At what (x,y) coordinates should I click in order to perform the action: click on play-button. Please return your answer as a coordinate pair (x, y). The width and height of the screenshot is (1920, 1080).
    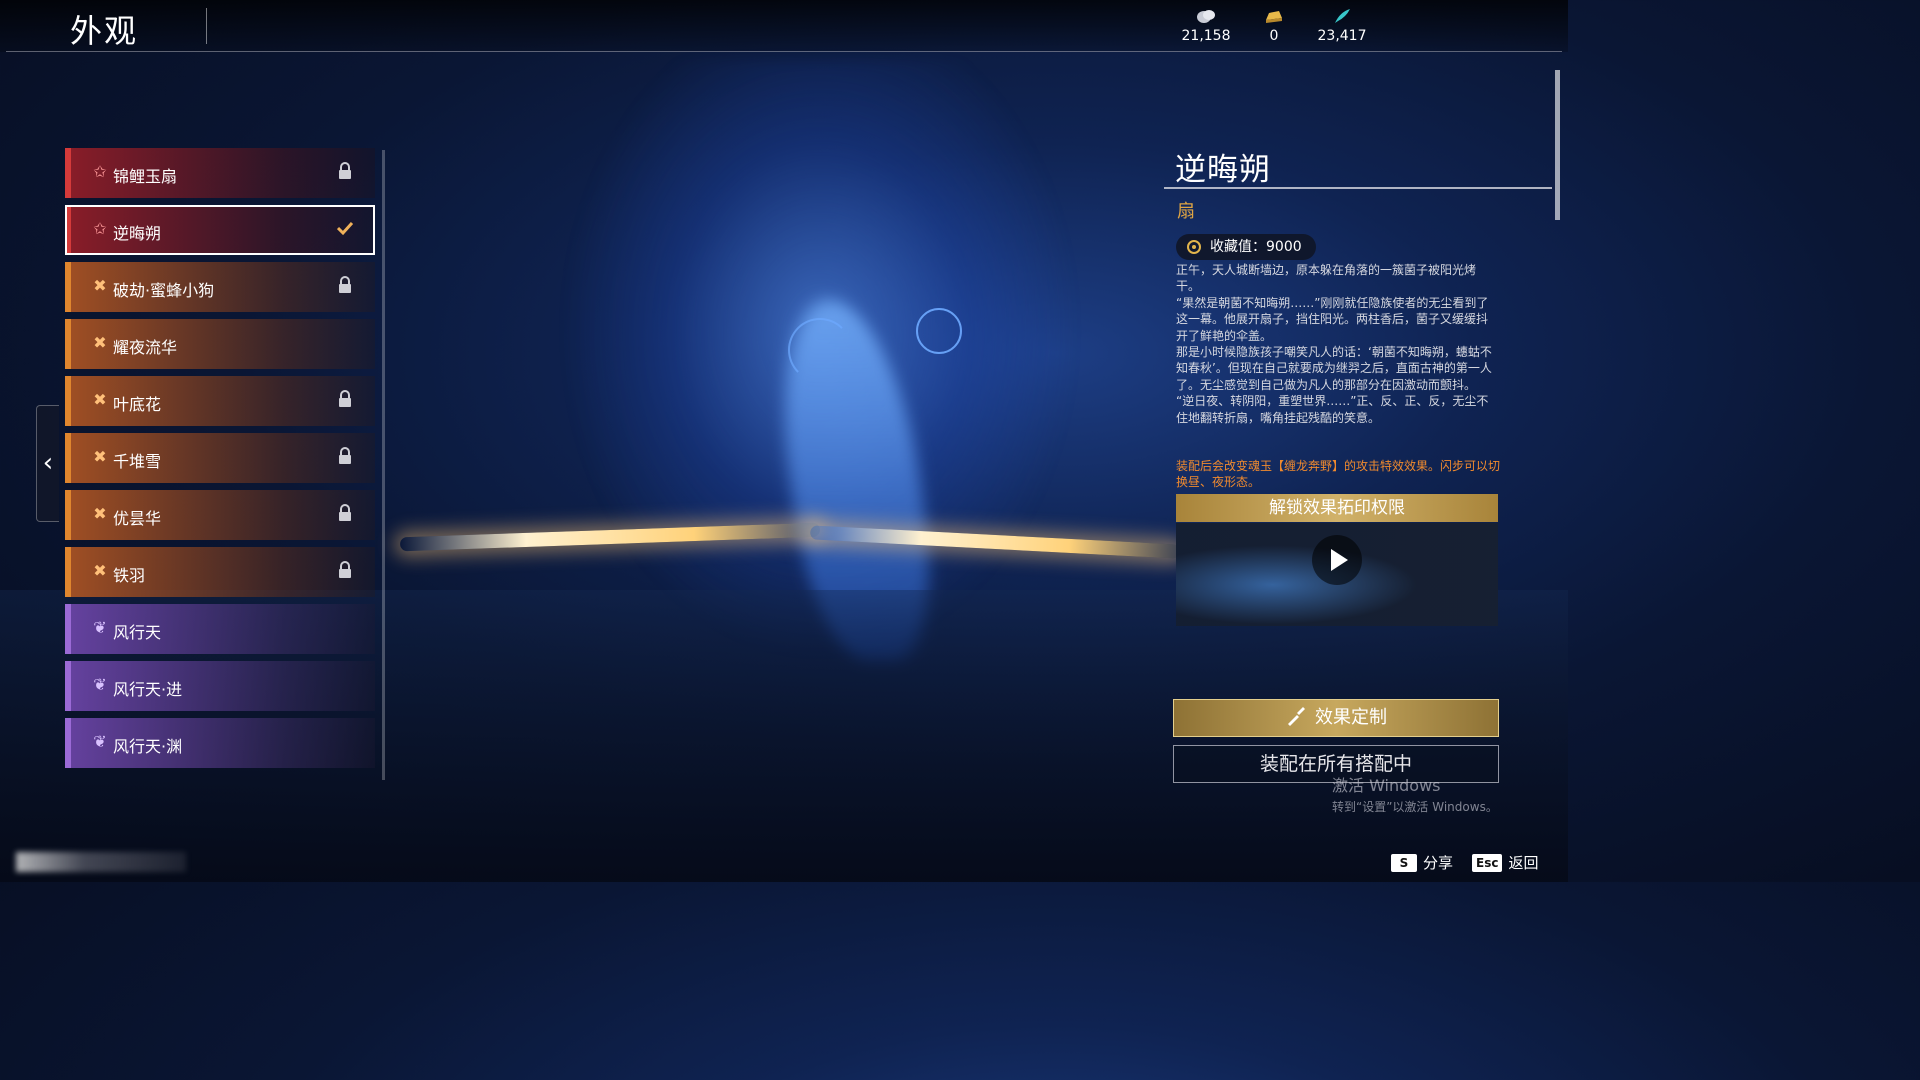
    Looking at the image, I should click on (1337, 560).